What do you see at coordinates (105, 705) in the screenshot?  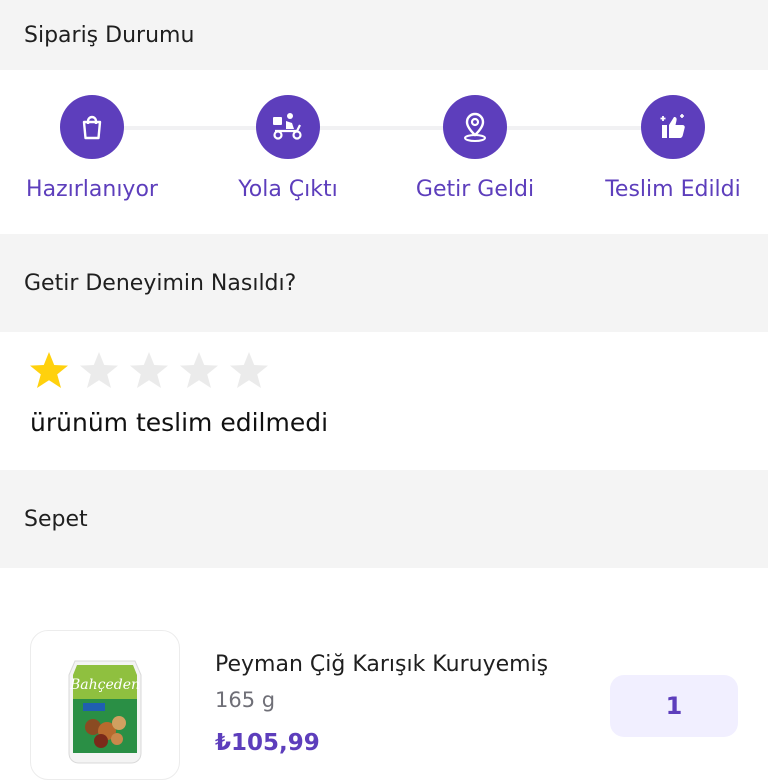 I see `product-image: Bahçeden` at bounding box center [105, 705].